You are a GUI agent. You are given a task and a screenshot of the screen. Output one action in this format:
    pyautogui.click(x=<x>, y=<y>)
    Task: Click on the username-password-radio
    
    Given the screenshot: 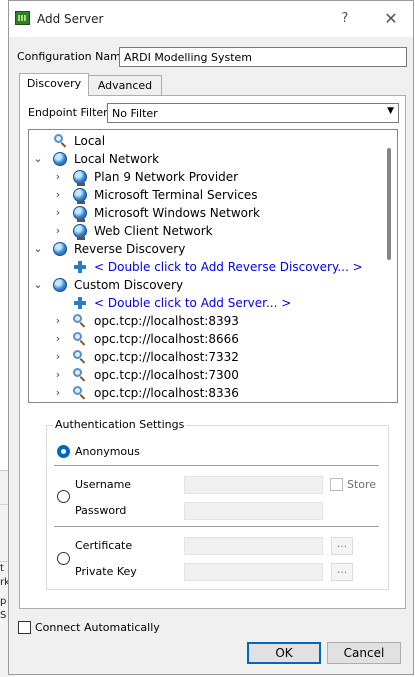 What is the action you would take?
    pyautogui.click(x=63, y=496)
    